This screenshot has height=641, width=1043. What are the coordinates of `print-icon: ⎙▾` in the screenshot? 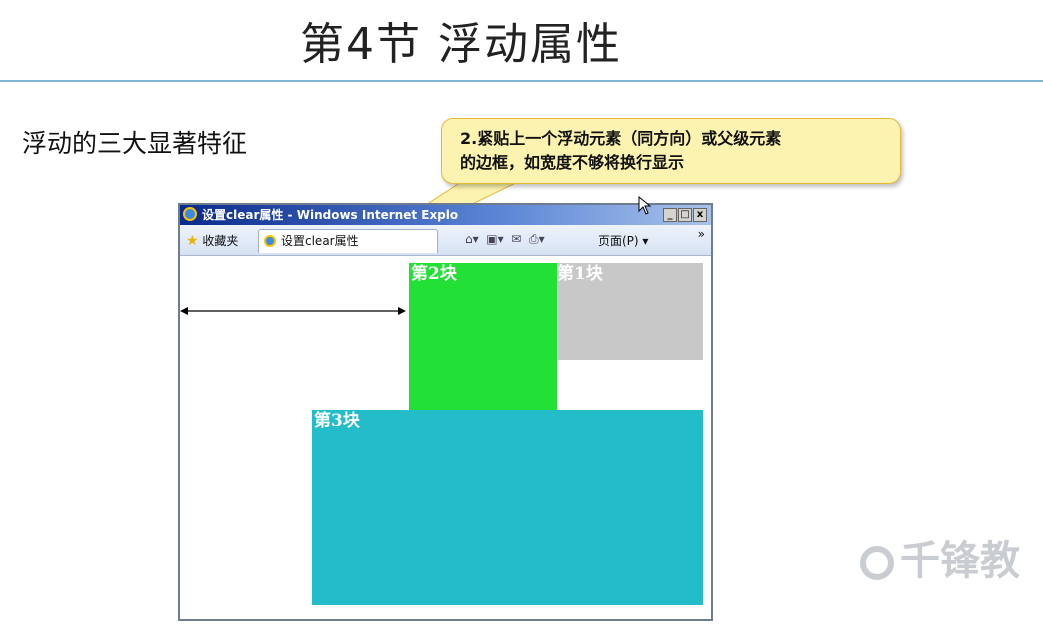 It's located at (535, 239).